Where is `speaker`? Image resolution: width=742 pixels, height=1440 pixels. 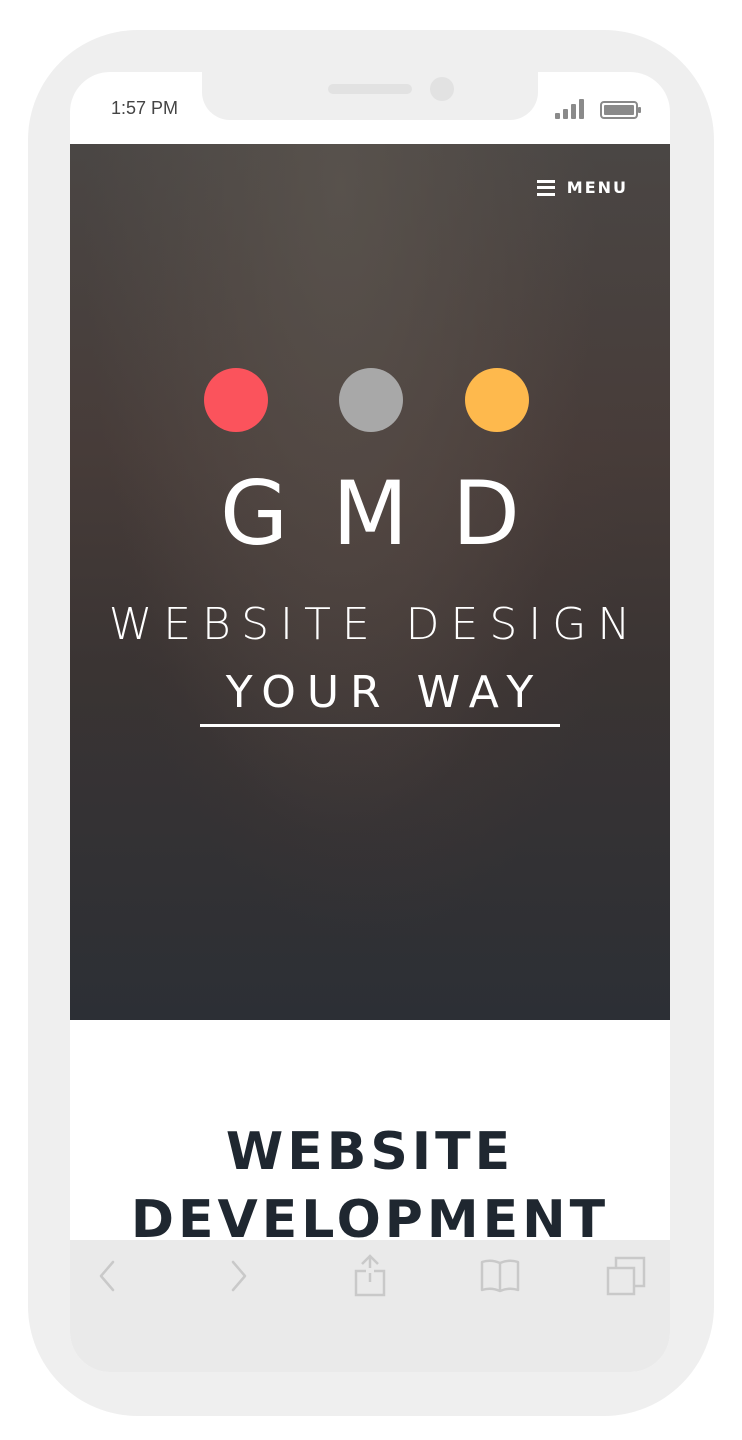 speaker is located at coordinates (370, 89).